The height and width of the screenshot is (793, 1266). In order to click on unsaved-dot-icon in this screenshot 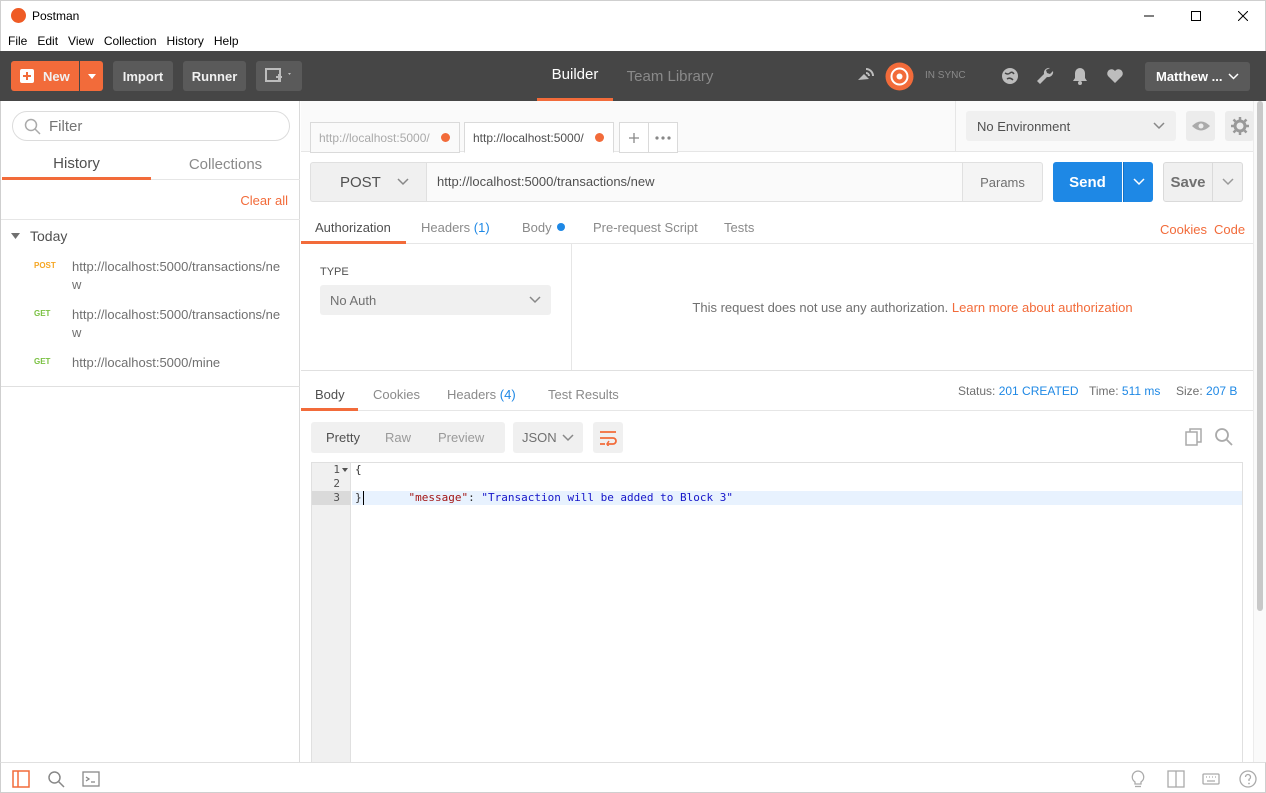, I will do `click(599, 137)`.